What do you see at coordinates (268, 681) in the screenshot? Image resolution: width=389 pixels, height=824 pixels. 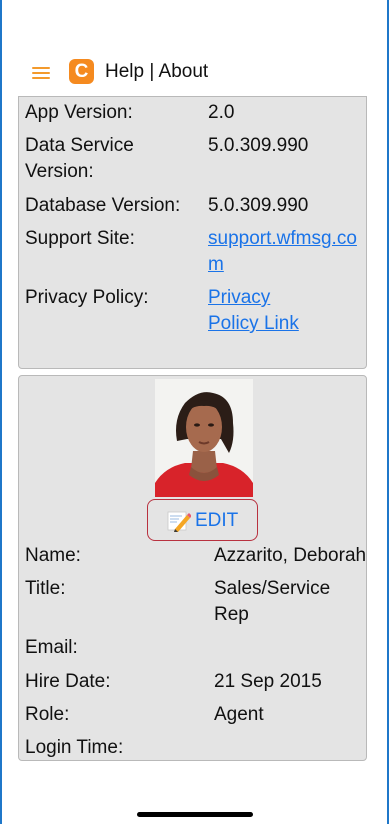 I see `hire-date-value: 21 Sep 2015` at bounding box center [268, 681].